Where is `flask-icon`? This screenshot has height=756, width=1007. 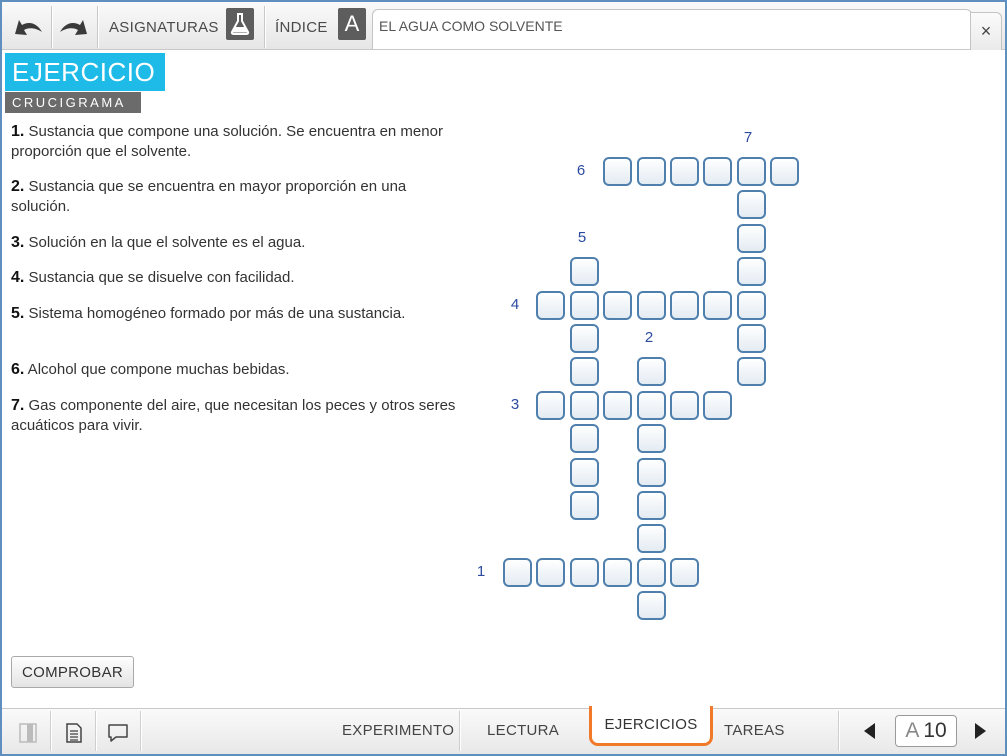 flask-icon is located at coordinates (240, 24).